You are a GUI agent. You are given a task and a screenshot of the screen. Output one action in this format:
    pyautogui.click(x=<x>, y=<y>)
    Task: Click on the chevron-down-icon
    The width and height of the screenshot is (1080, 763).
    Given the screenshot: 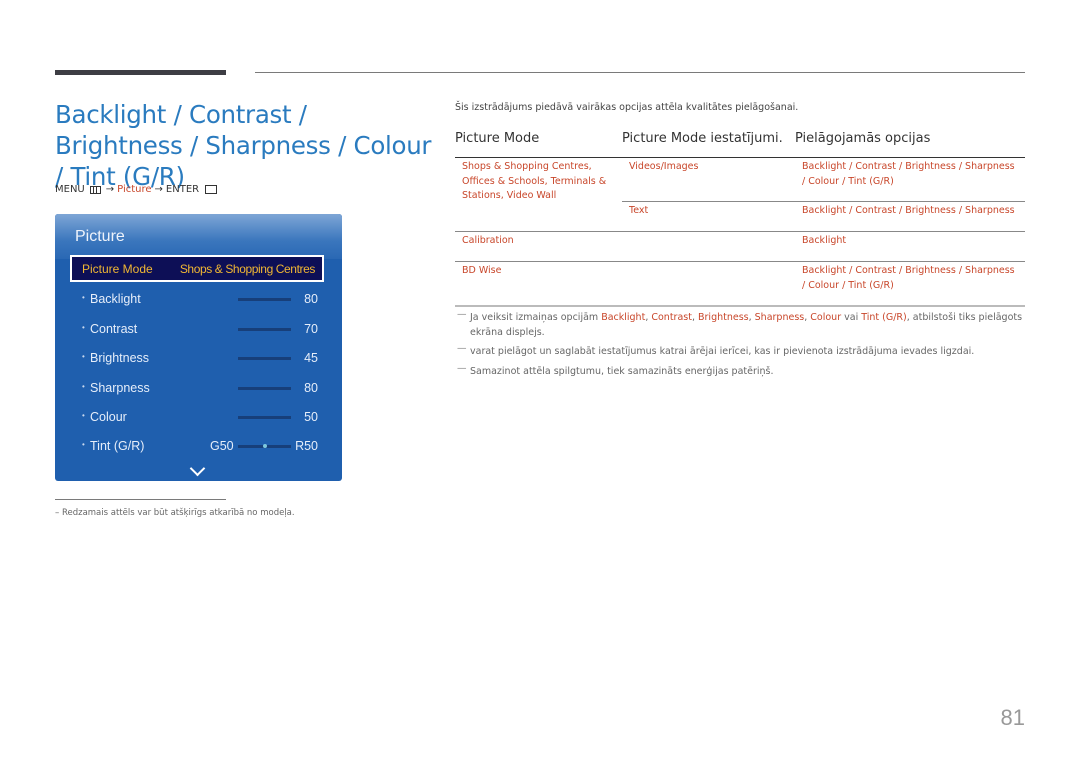 What is the action you would take?
    pyautogui.click(x=197, y=468)
    